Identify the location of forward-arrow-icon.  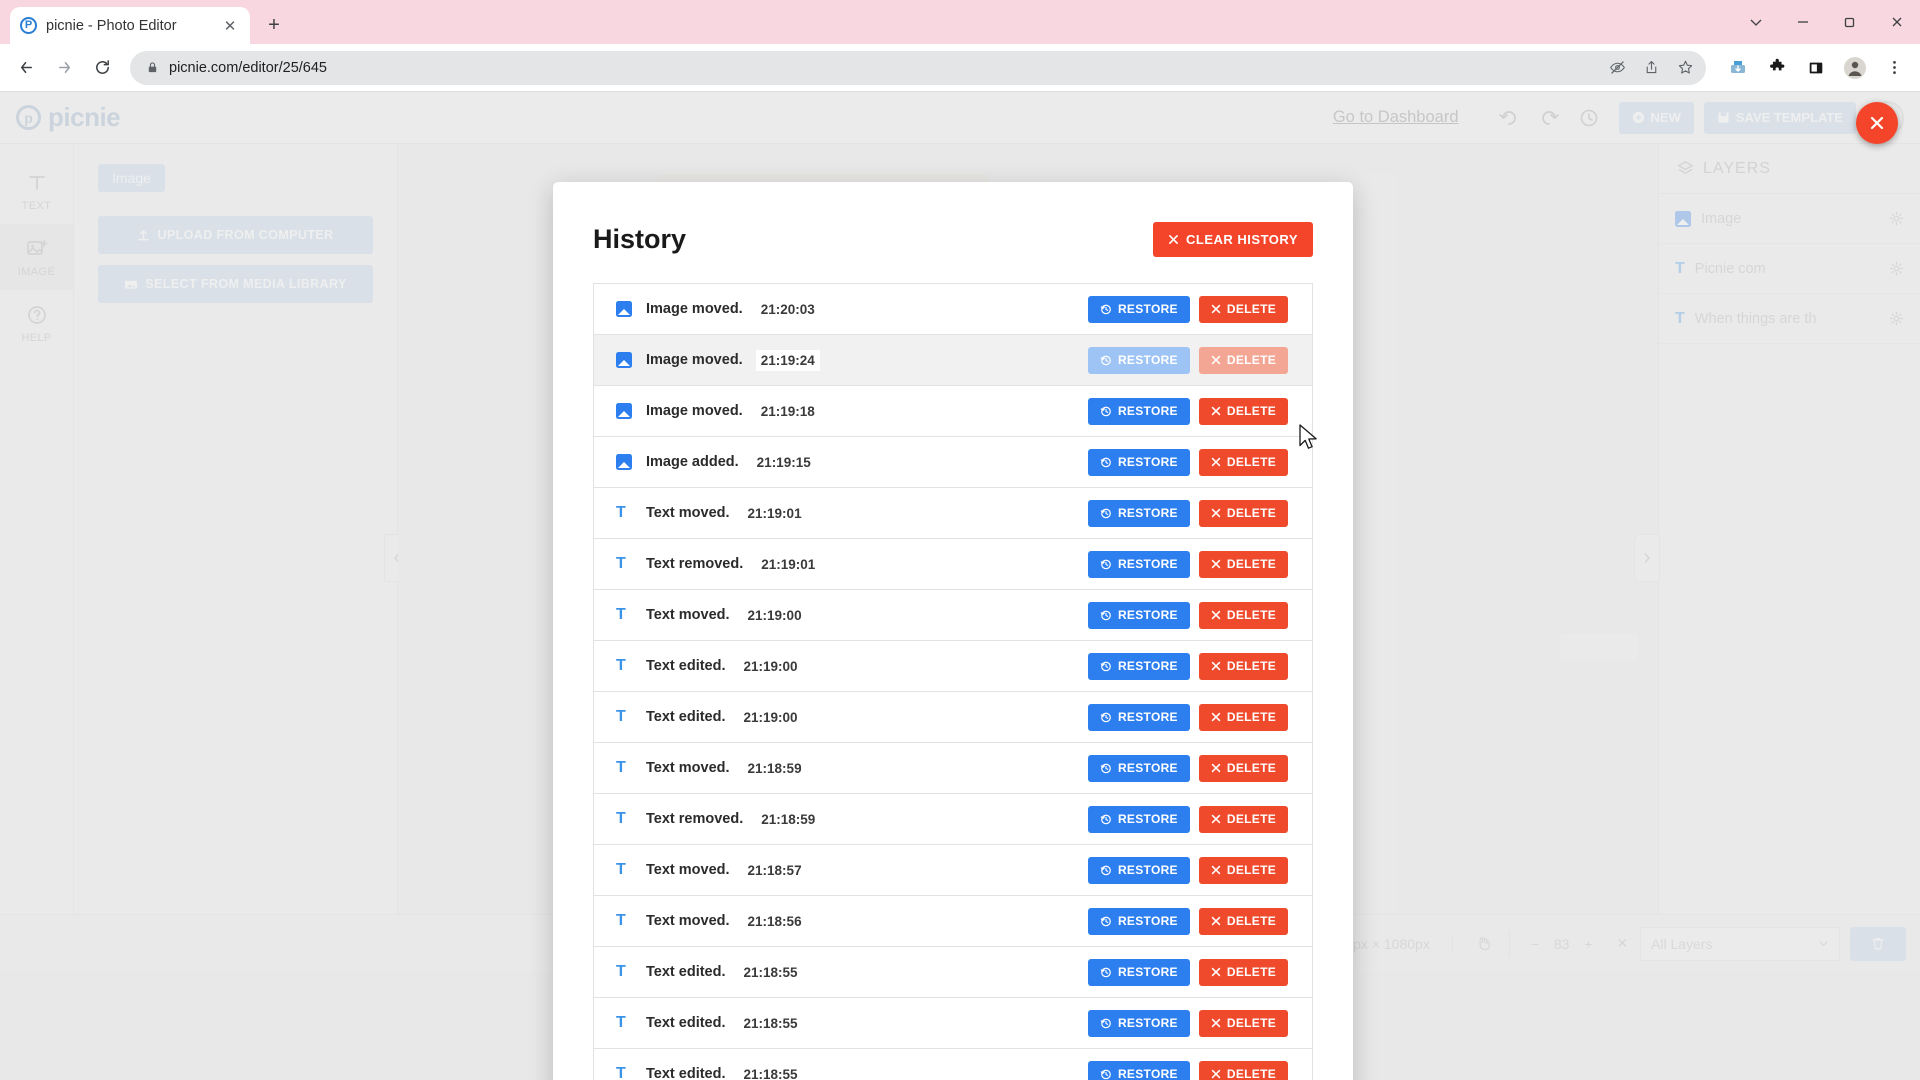
(64, 68).